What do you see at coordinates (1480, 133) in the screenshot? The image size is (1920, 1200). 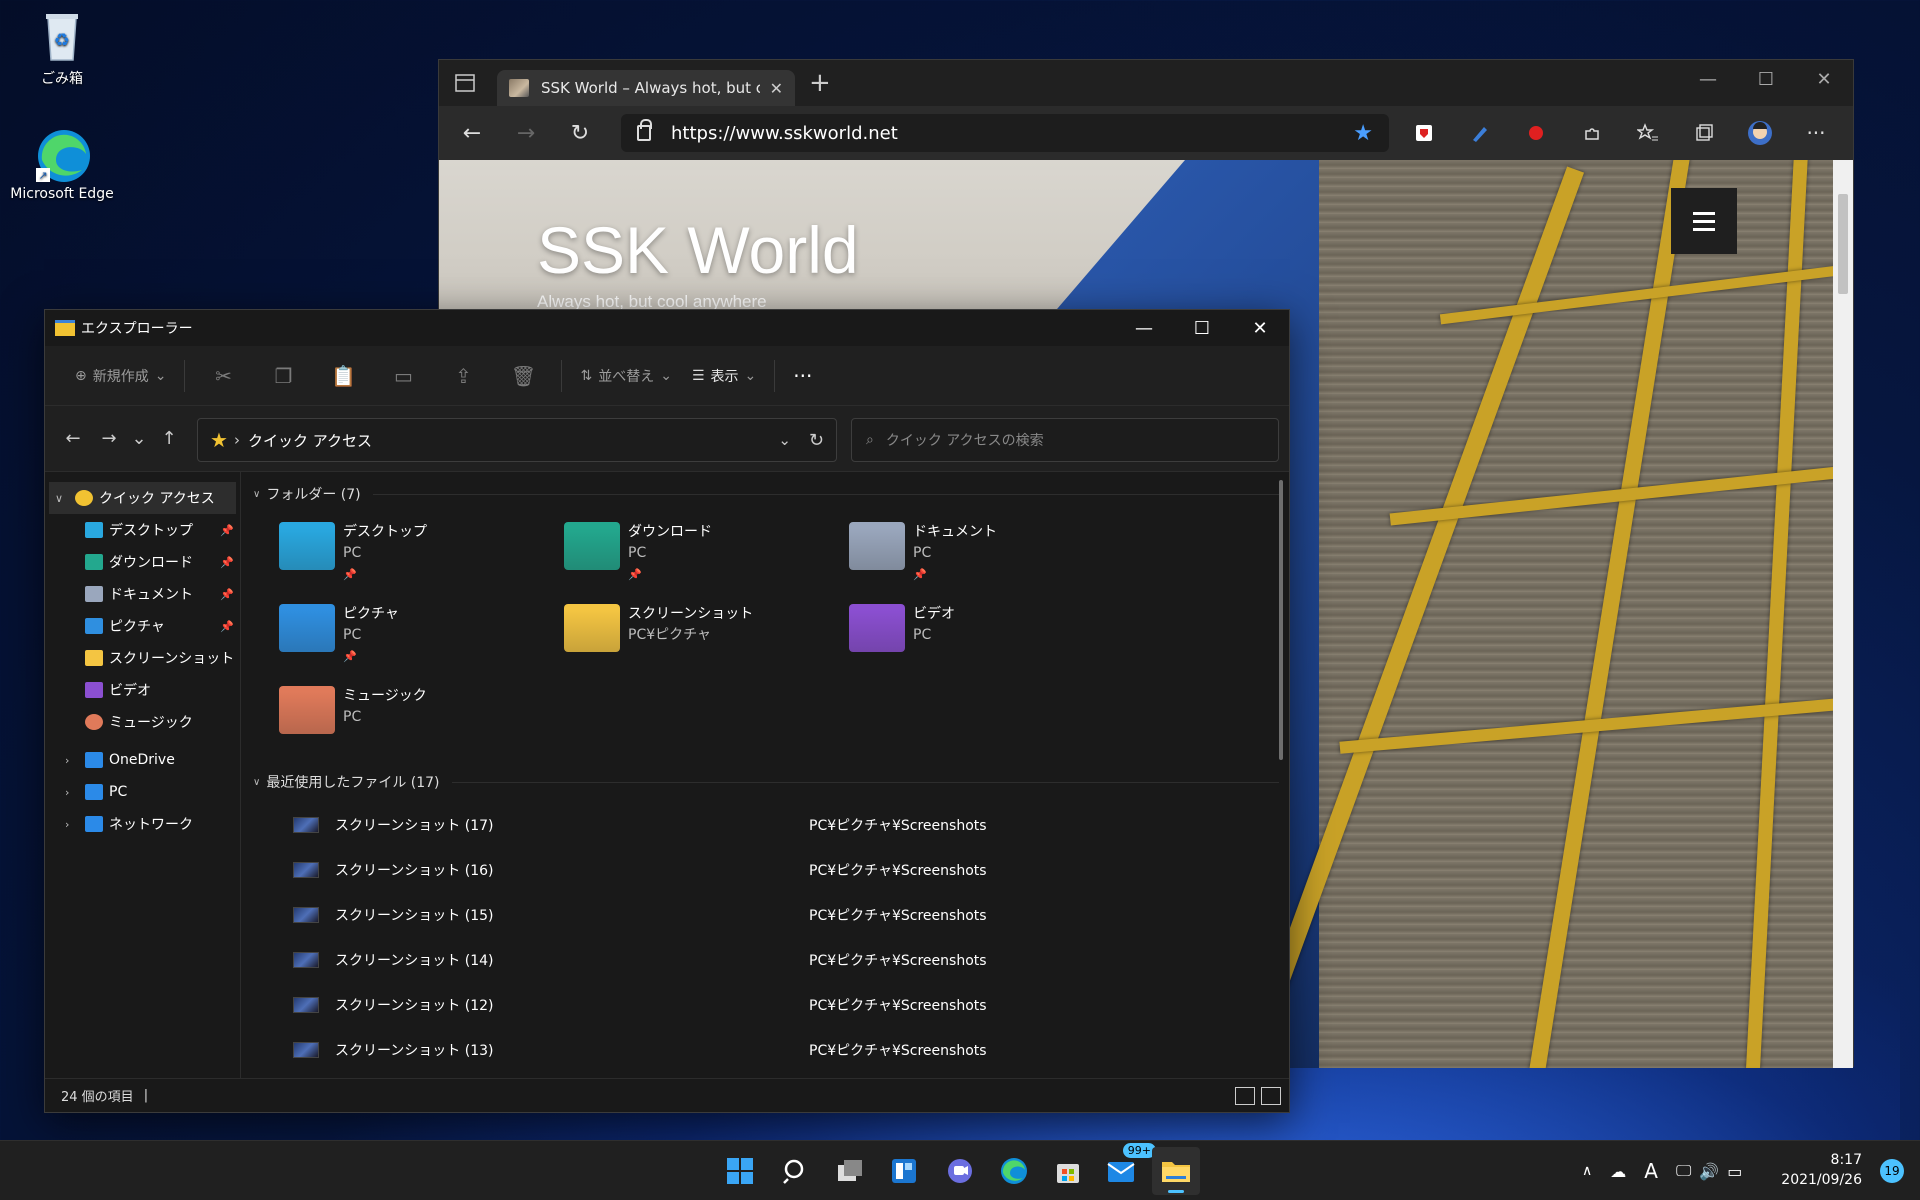 I see `extension-pen-icon` at bounding box center [1480, 133].